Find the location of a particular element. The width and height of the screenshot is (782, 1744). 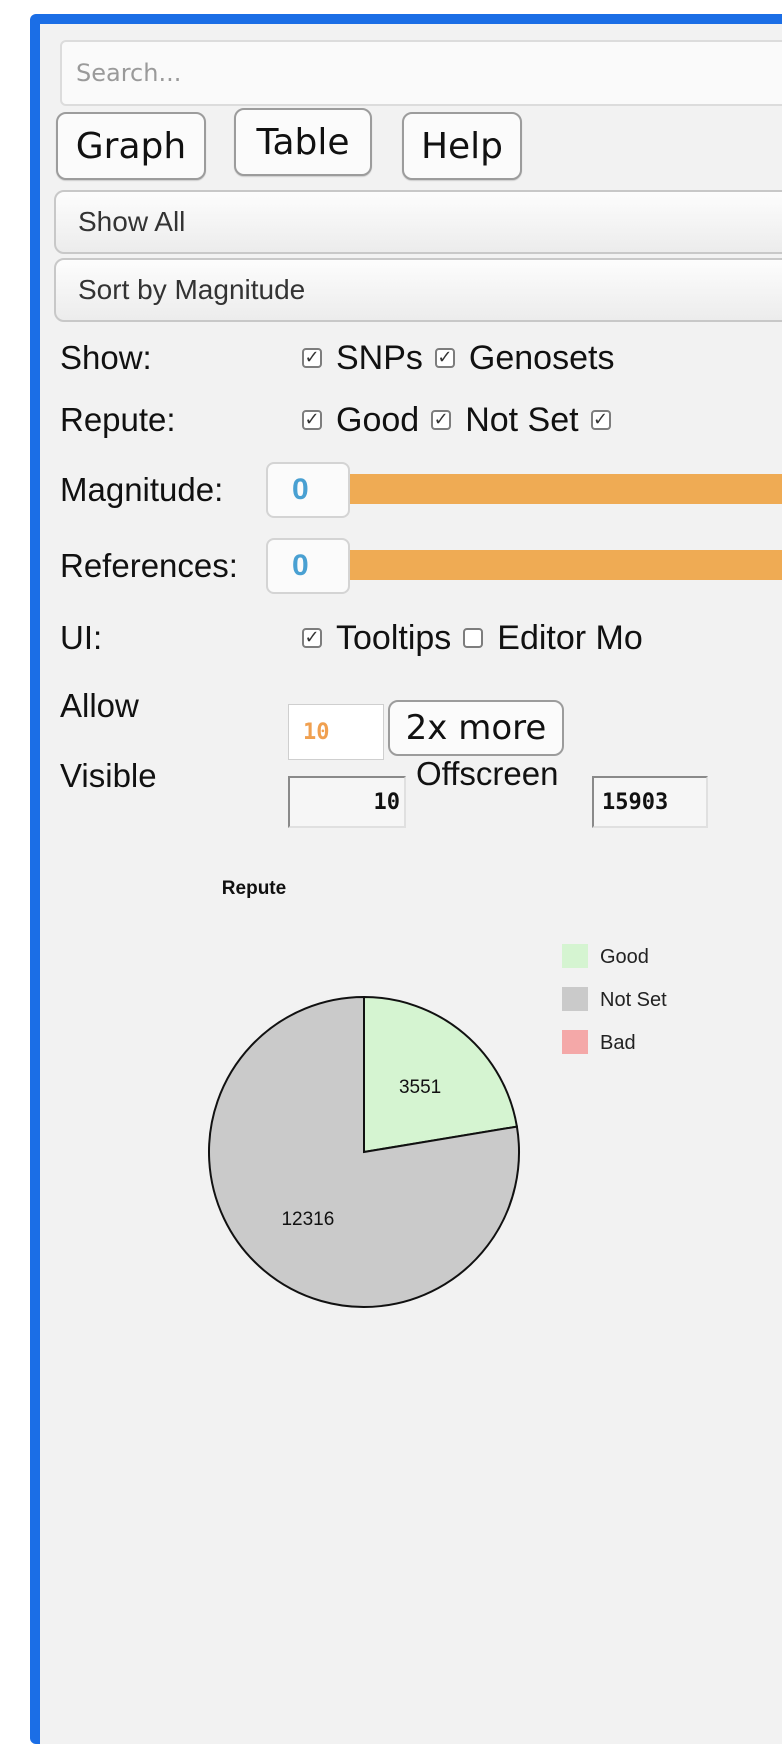

chart-title: Repute is located at coordinates (254, 888).